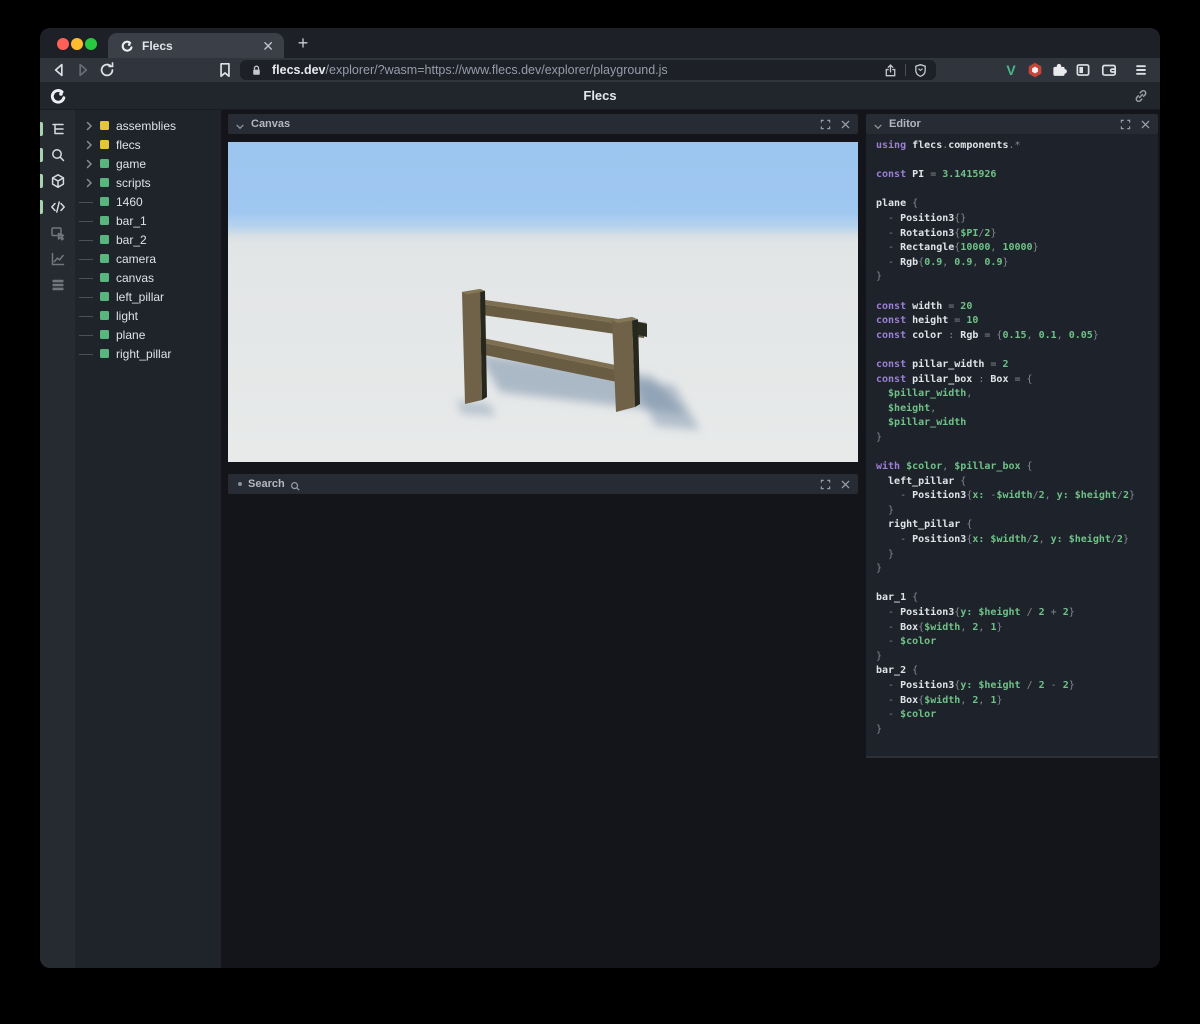  I want to click on wallet-icon, so click(1109, 70).